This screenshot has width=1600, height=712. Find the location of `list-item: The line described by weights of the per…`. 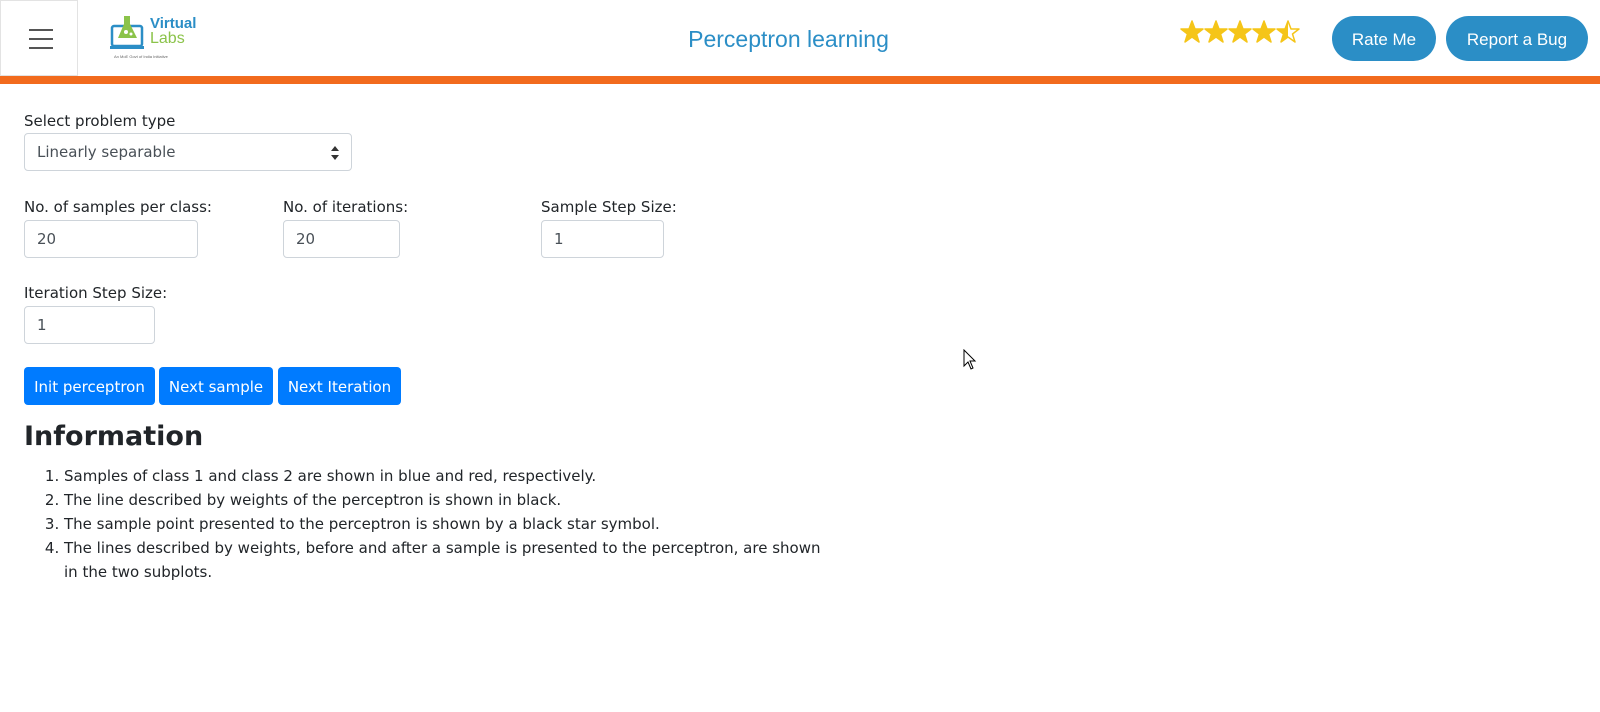

list-item: The line described by weights of the per… is located at coordinates (449, 500).